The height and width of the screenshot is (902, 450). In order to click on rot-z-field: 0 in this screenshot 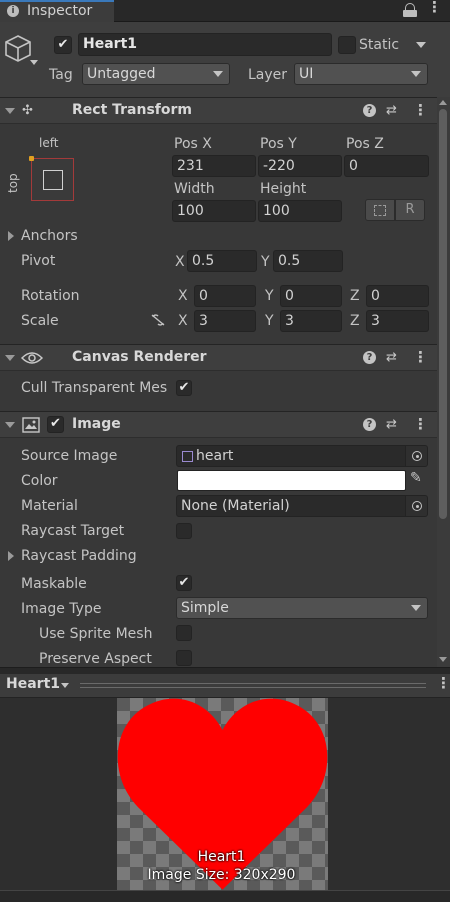, I will do `click(397, 296)`.